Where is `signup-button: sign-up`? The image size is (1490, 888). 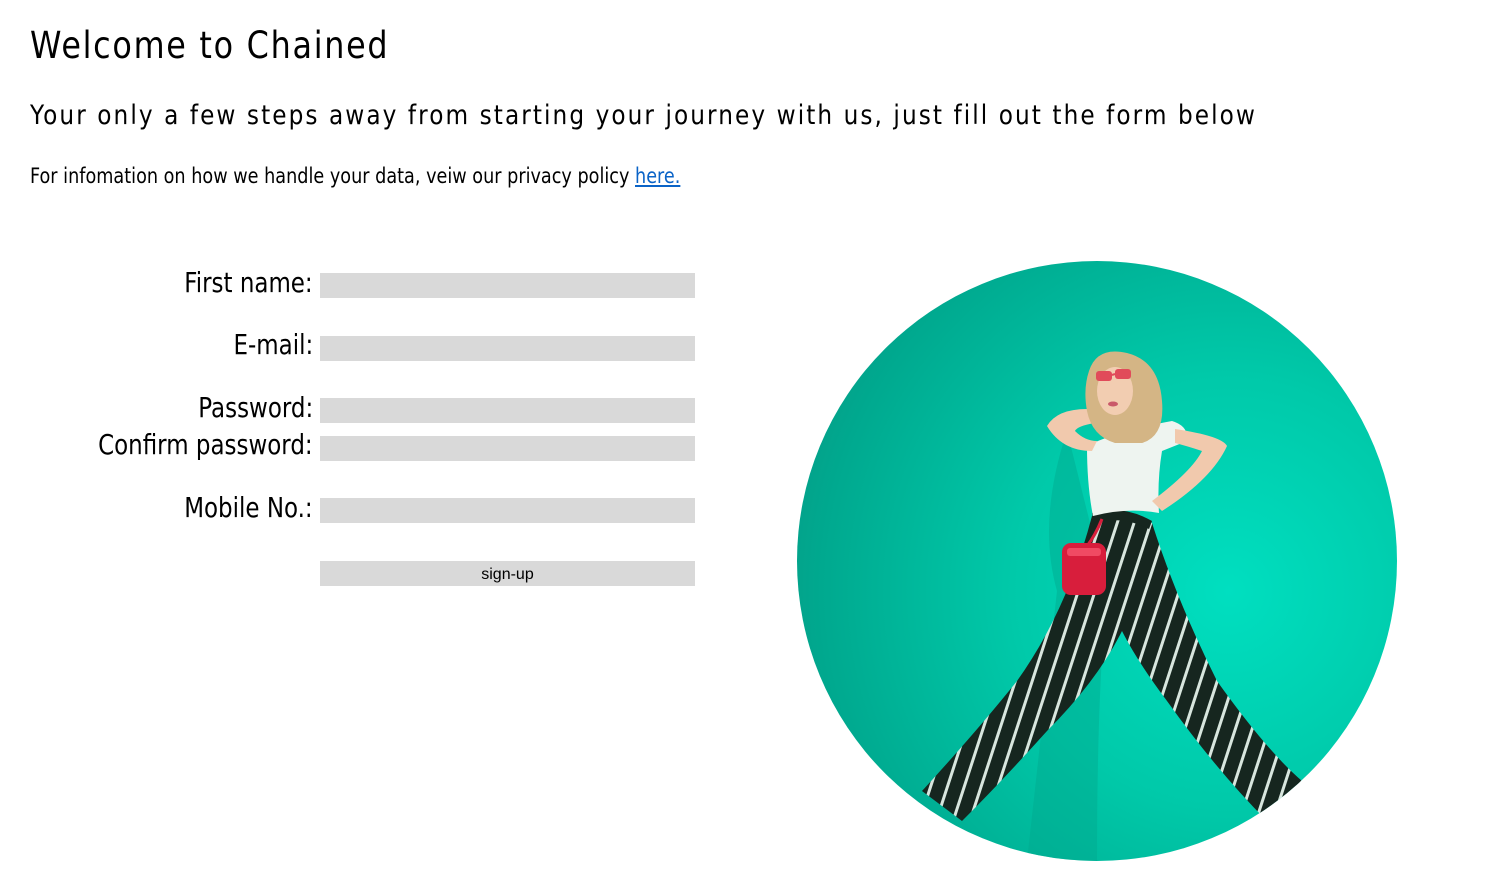 signup-button: sign-up is located at coordinates (507, 573).